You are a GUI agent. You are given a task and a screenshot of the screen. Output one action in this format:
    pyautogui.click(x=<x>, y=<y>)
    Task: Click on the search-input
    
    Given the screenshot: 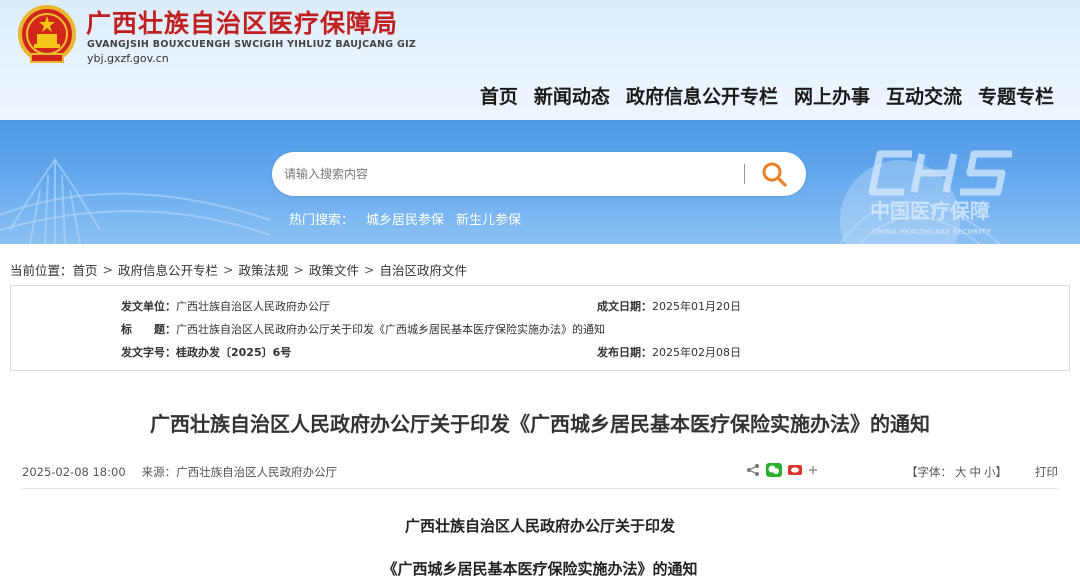 What is the action you would take?
    pyautogui.click(x=509, y=174)
    